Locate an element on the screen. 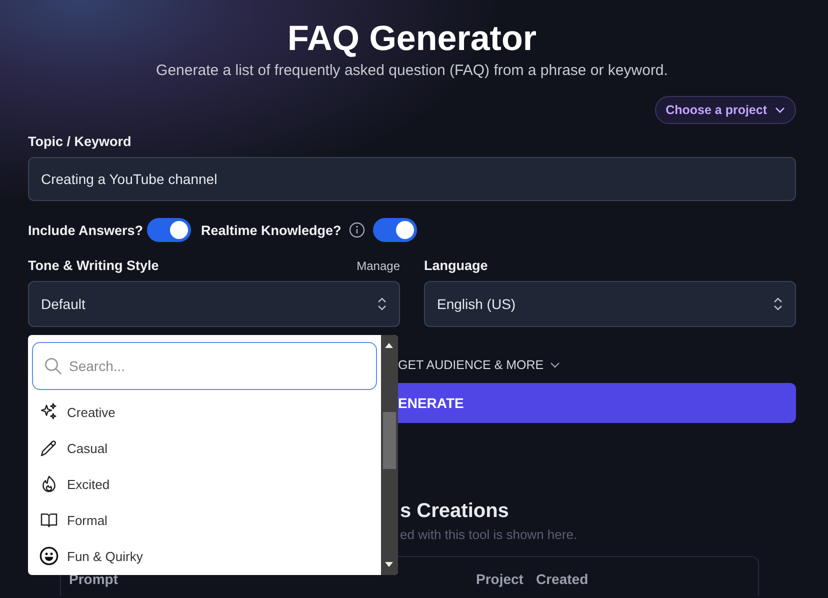  page-subtitle: Generate a list of frequently asked question (FAQ) from a phrase or keyword. is located at coordinates (412, 70).